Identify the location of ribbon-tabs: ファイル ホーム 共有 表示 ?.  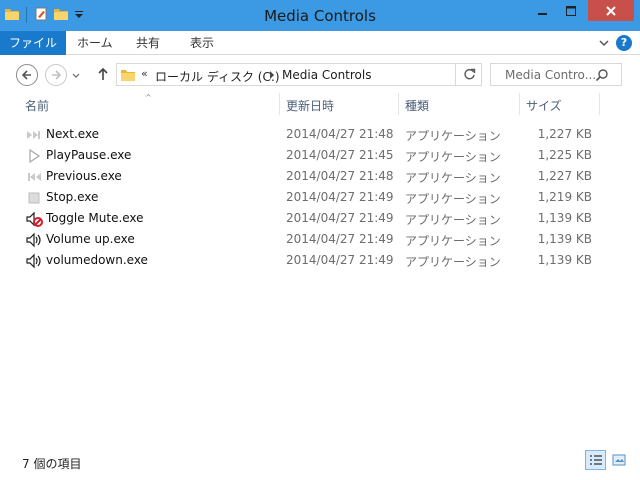
(320, 43).